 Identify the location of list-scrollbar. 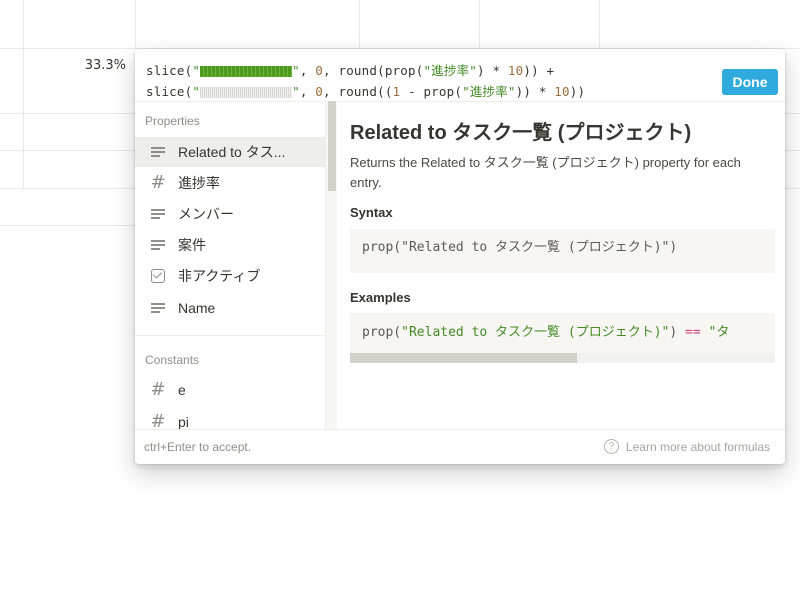
(331, 265).